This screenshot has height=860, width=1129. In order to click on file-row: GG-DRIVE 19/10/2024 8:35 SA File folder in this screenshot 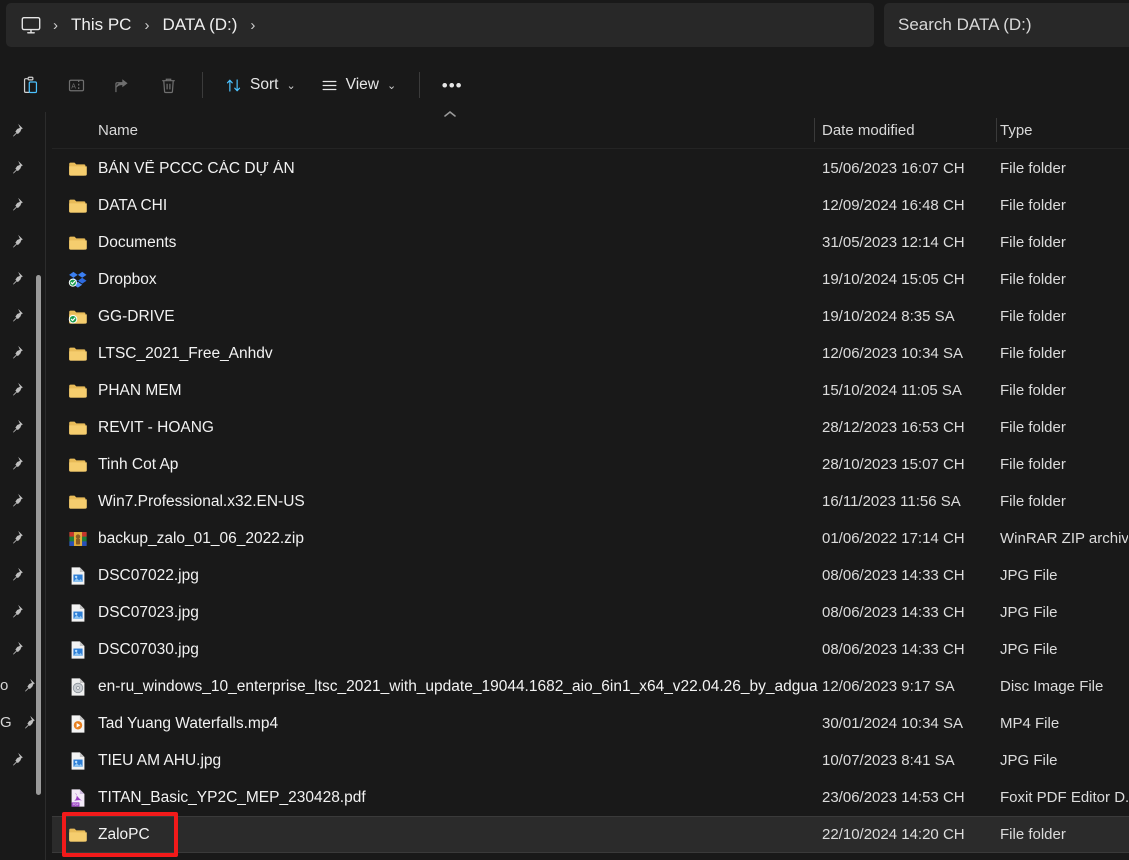, I will do `click(590, 316)`.